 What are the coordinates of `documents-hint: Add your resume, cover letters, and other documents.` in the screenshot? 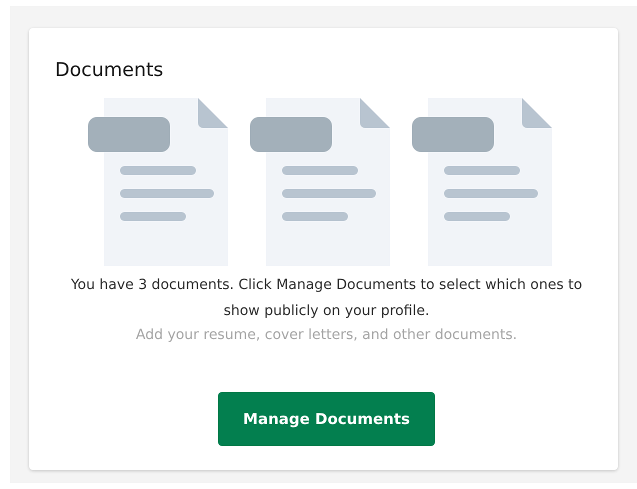 It's located at (327, 335).